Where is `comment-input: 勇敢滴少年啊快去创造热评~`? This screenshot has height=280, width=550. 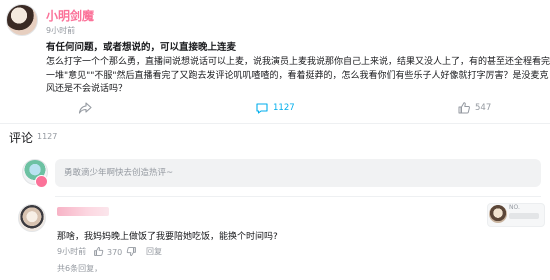
comment-input: 勇敢滴少年啊快去创造热评~ is located at coordinates (298, 173).